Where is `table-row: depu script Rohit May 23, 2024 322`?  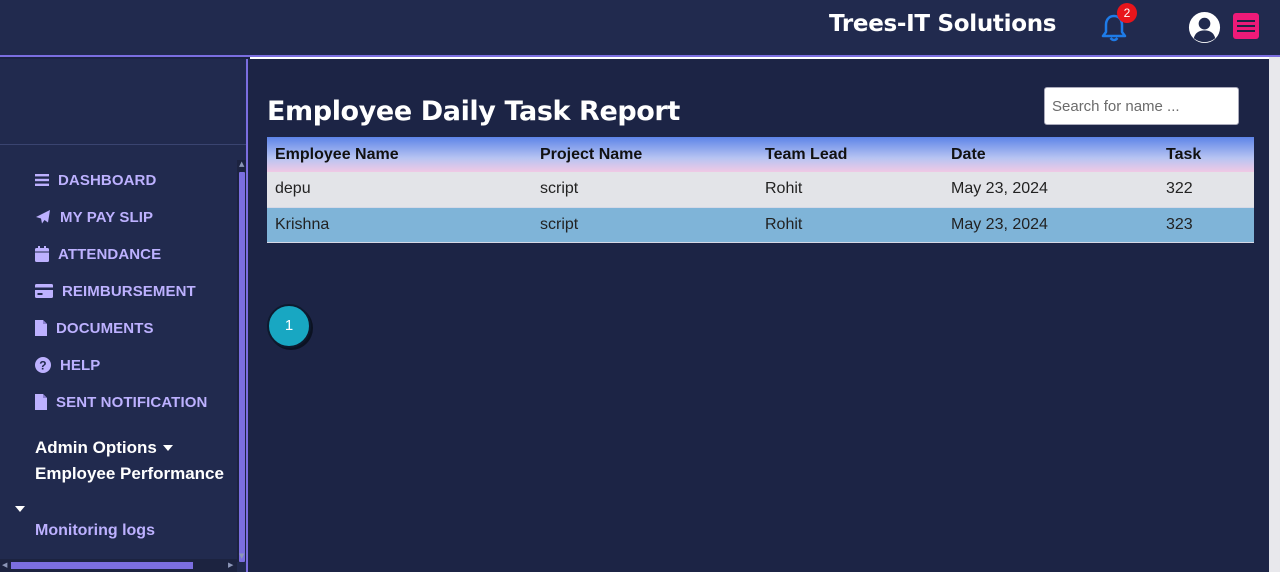
table-row: depu script Rohit May 23, 2024 322 is located at coordinates (760, 189).